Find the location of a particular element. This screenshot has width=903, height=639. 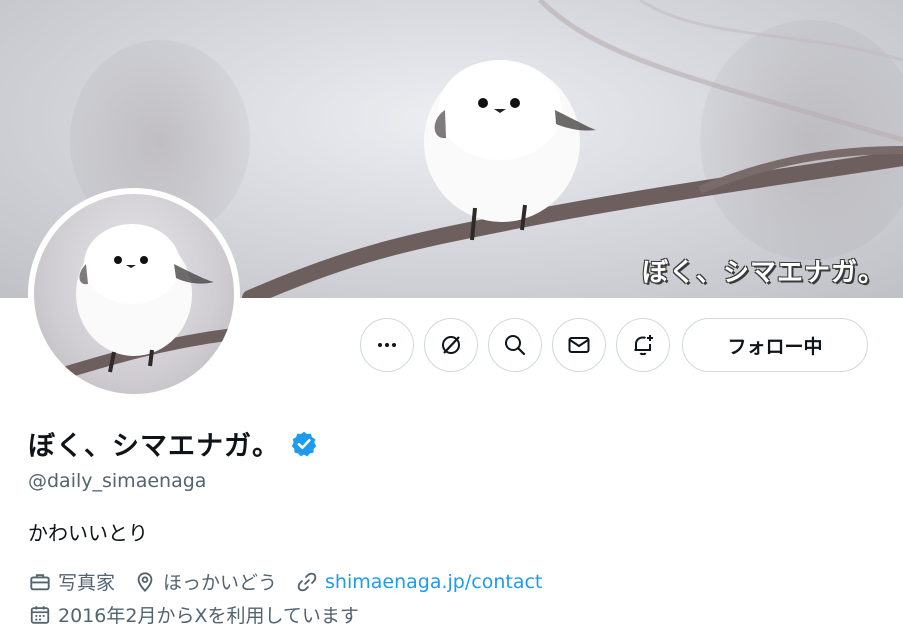

avatar-bird-photo is located at coordinates (134, 294).